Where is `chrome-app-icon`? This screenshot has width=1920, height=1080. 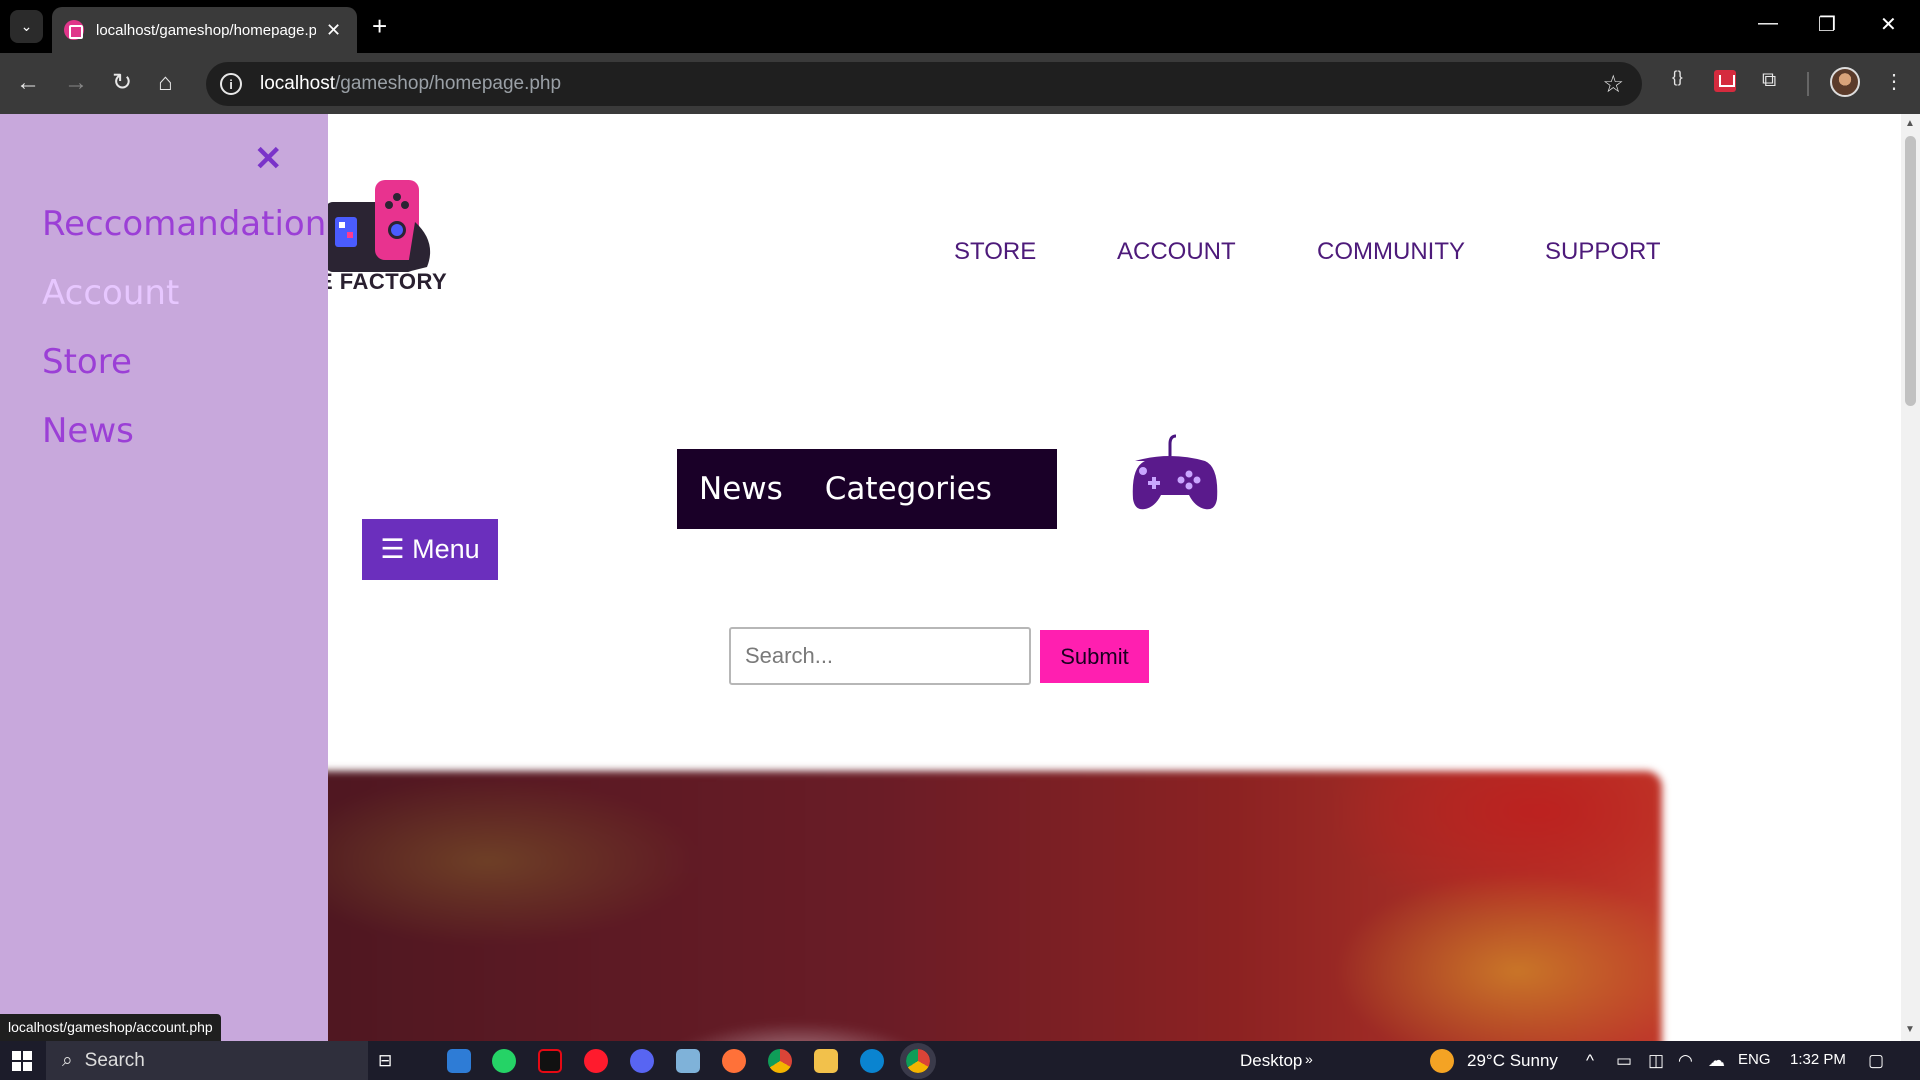
chrome-app-icon is located at coordinates (780, 1061).